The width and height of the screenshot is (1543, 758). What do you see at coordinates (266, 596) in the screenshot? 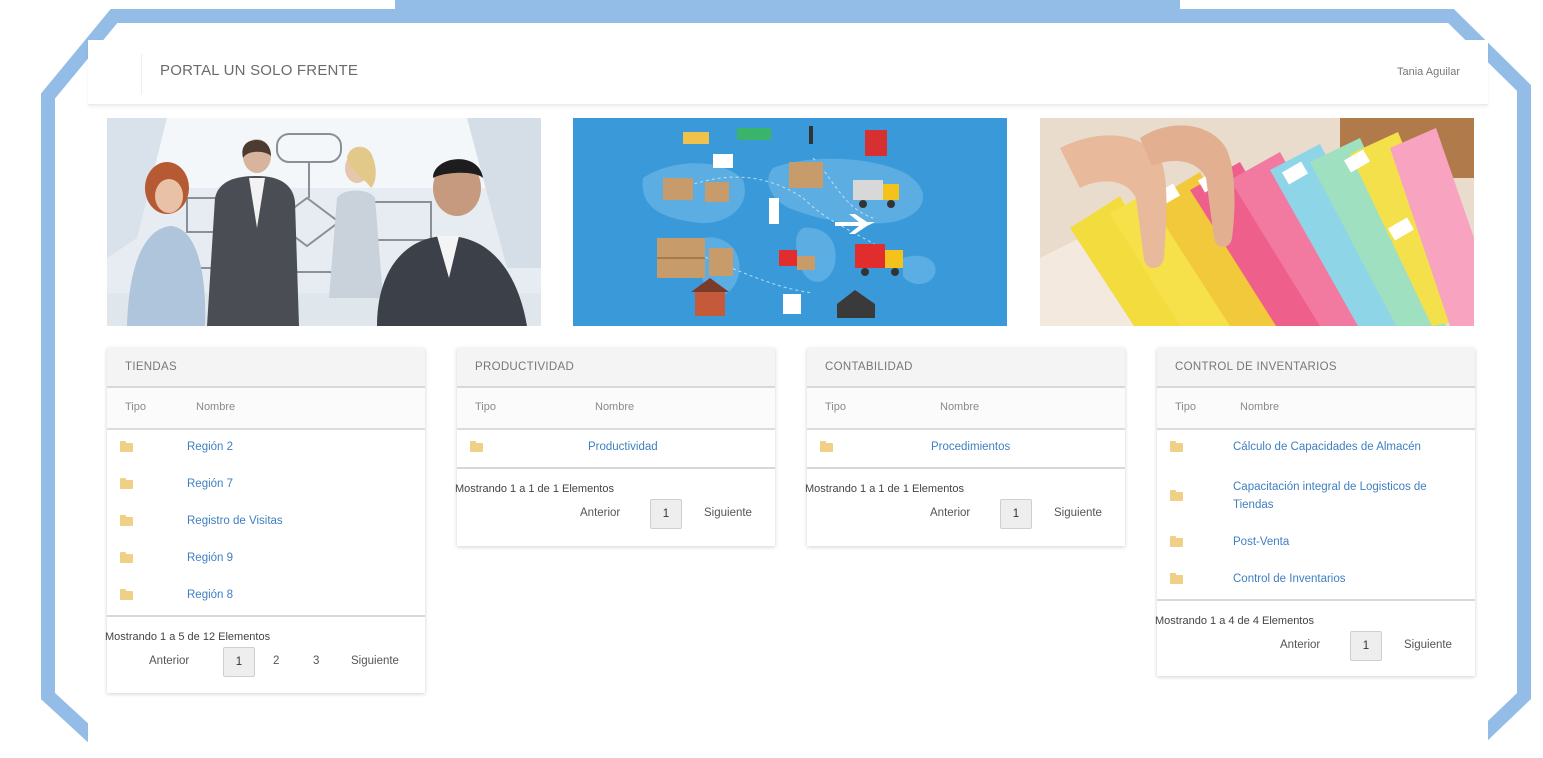
I see `table-row: Región 8` at bounding box center [266, 596].